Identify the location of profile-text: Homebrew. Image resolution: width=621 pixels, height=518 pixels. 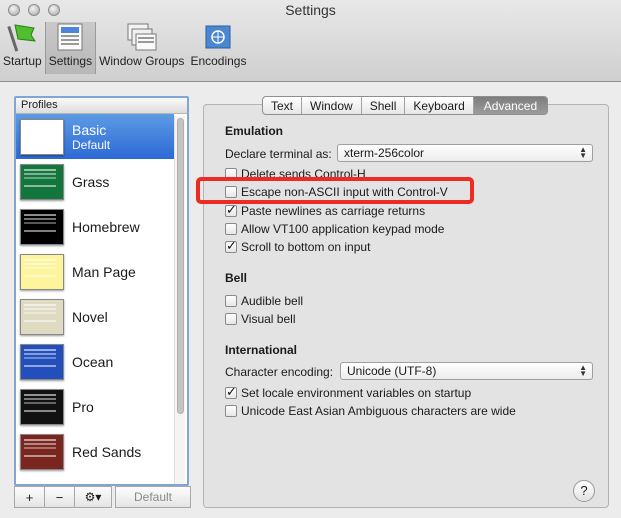
(106, 227).